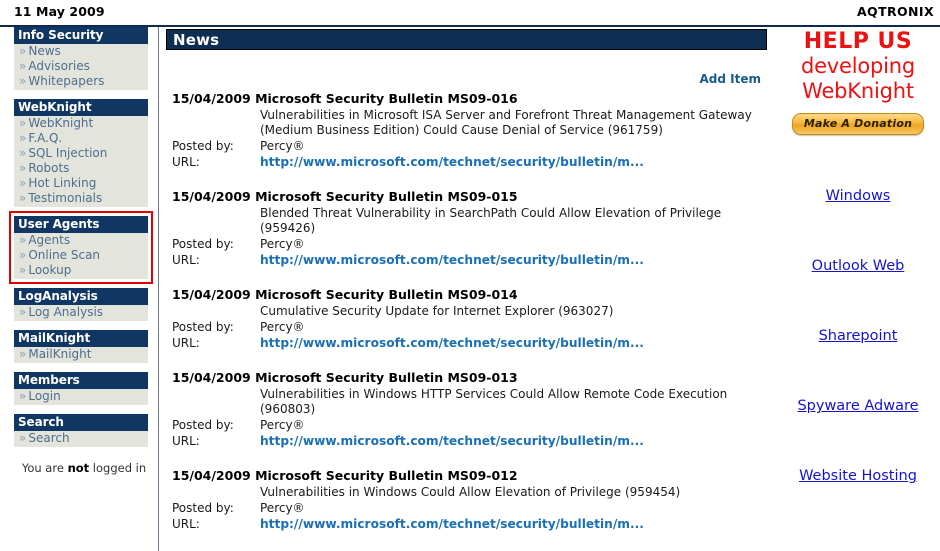 The image size is (940, 551). Describe the element at coordinates (858, 432) in the screenshot. I see `ad-slot: Spyware Adware` at that location.